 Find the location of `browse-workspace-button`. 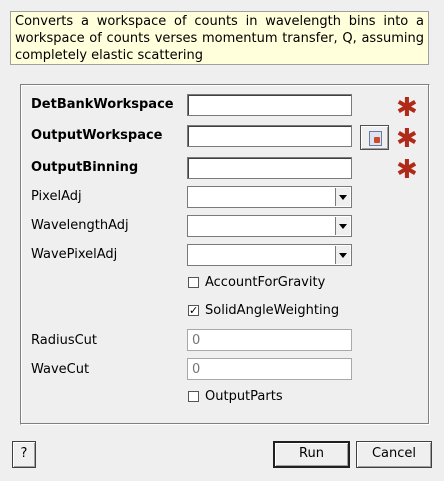

browse-workspace-button is located at coordinates (374, 137).